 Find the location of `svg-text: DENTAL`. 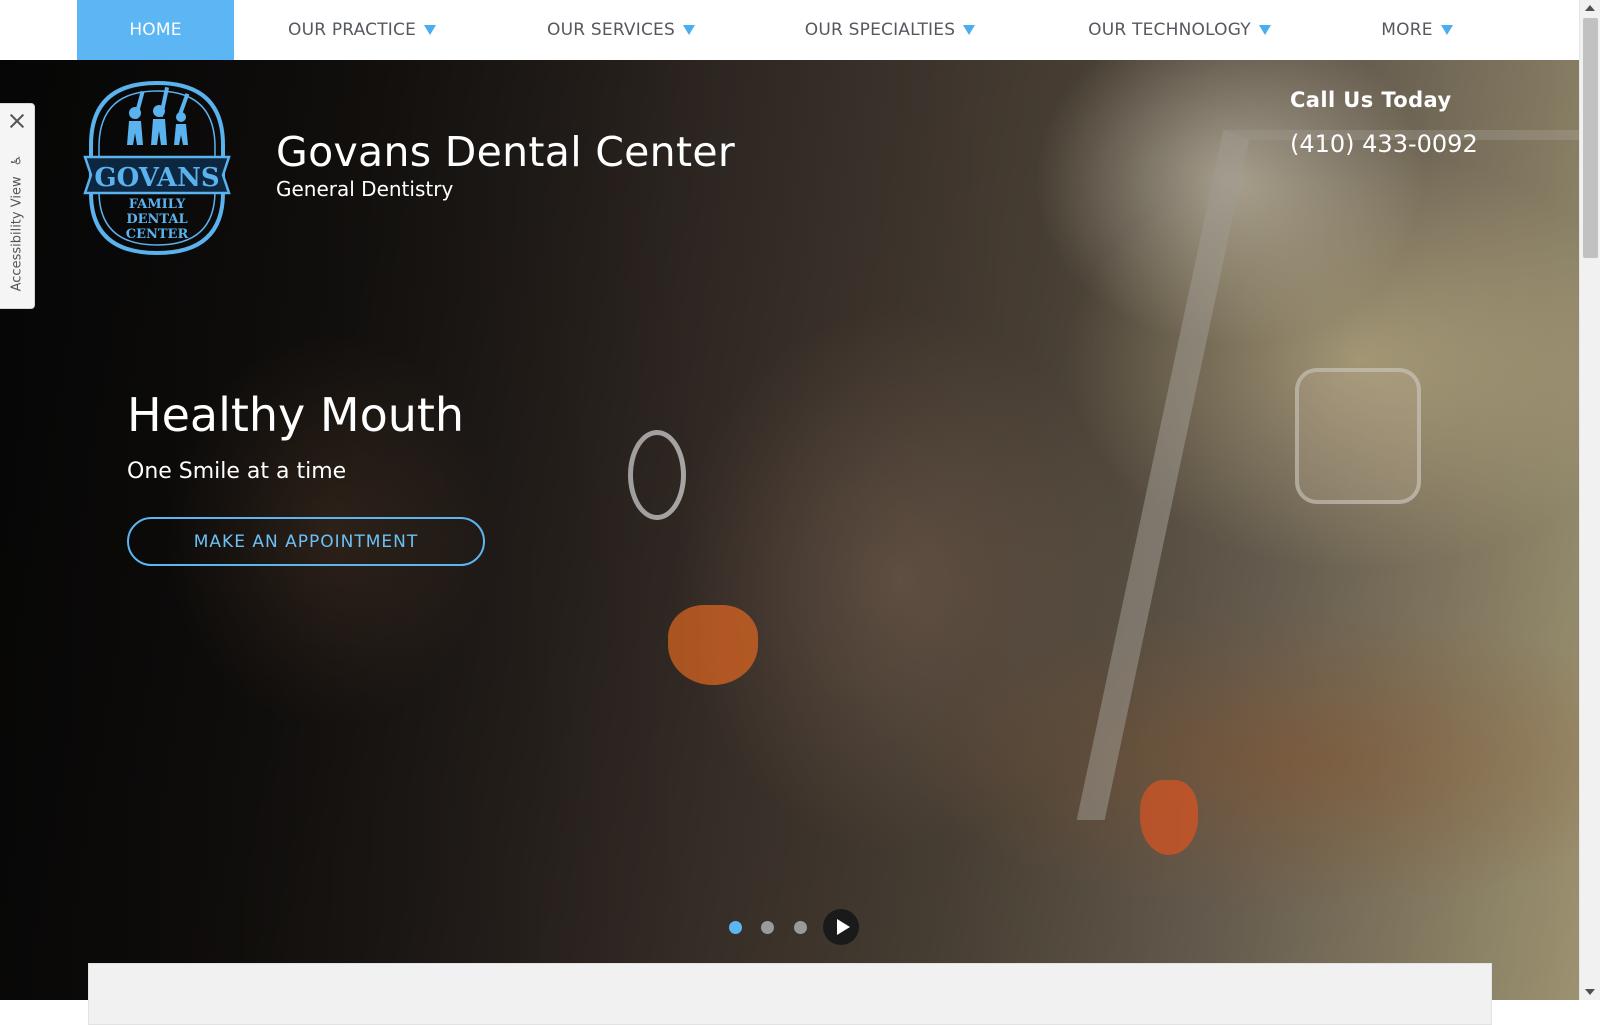

svg-text: DENTAL is located at coordinates (156, 219).